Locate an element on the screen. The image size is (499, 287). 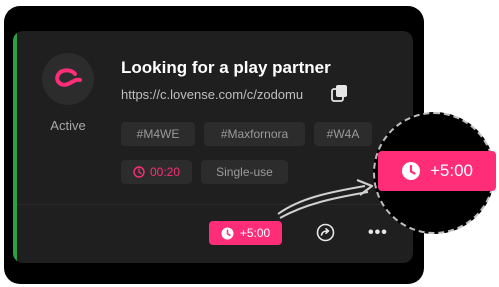
share-icon is located at coordinates (325, 232).